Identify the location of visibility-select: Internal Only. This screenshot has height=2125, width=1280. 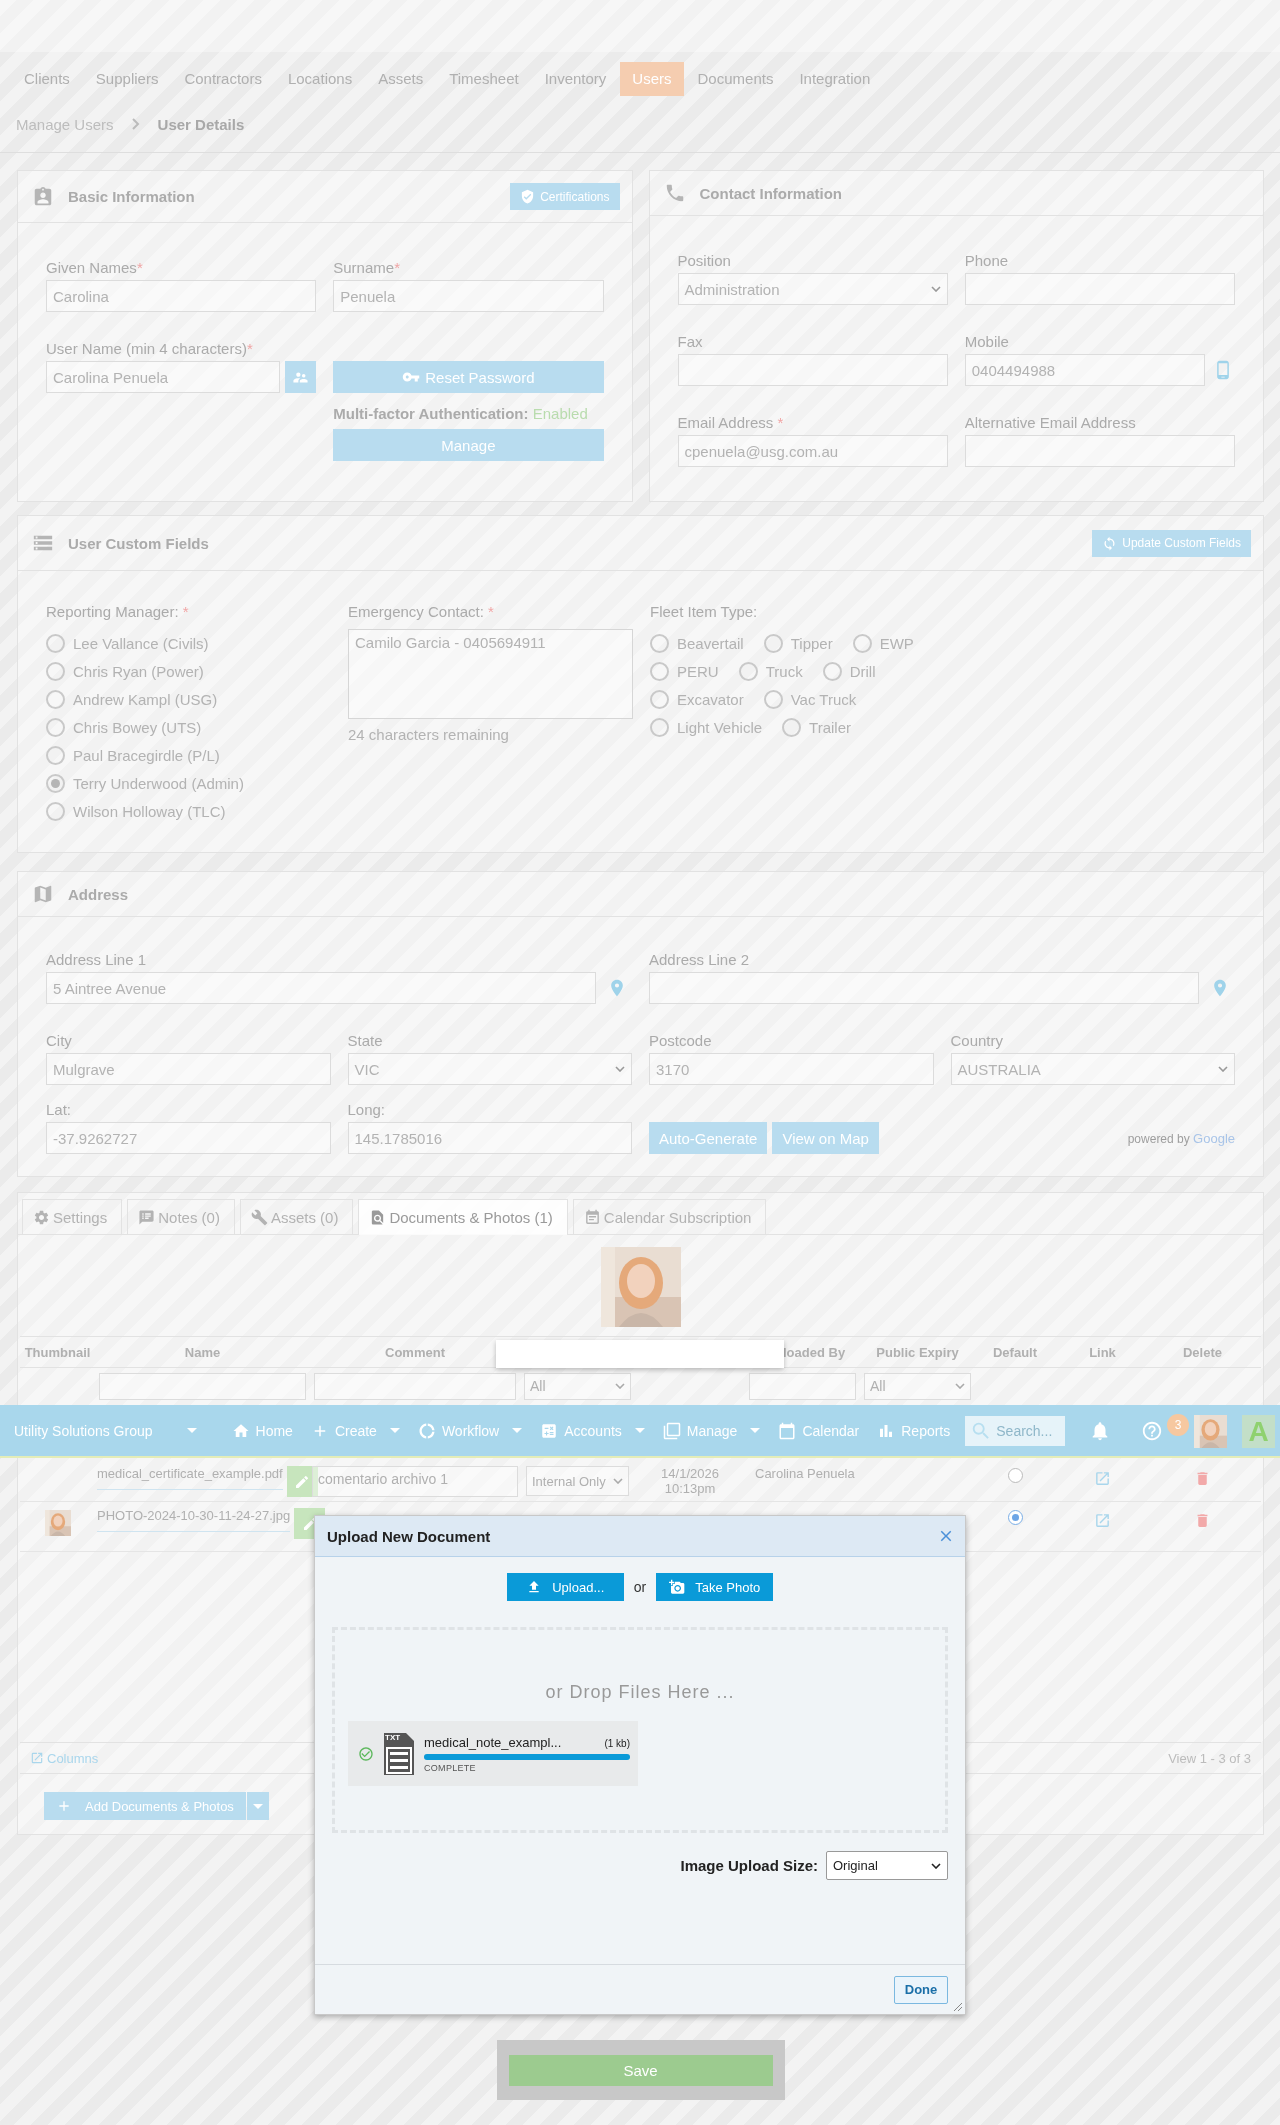
(577, 1481).